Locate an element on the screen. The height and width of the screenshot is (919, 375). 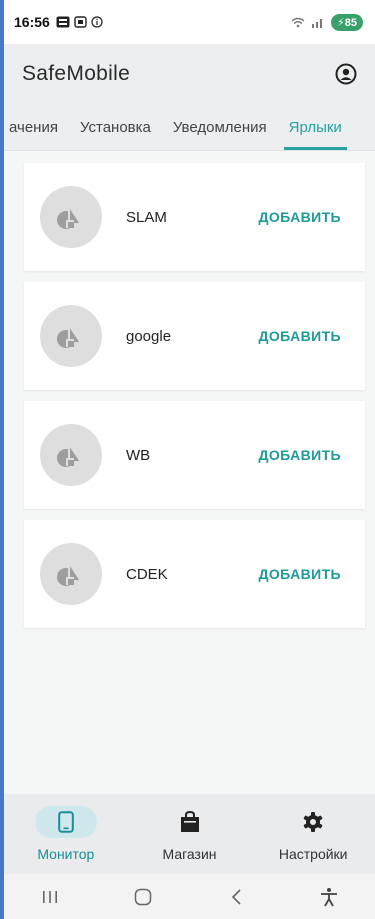
gear-icon is located at coordinates (313, 822).